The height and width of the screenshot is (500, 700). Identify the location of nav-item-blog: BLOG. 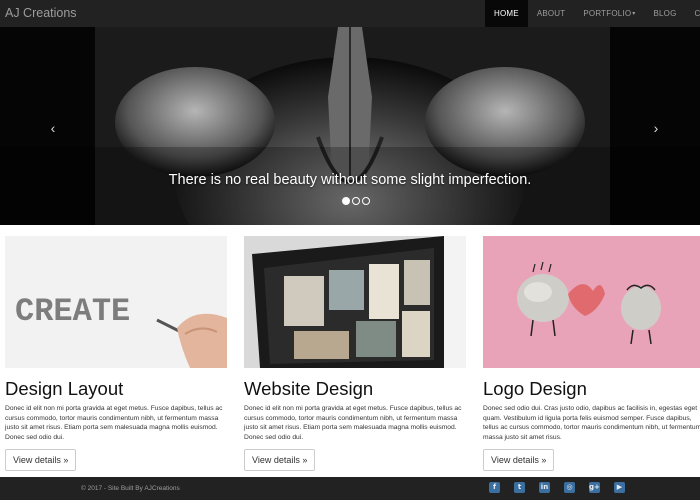
(664, 13).